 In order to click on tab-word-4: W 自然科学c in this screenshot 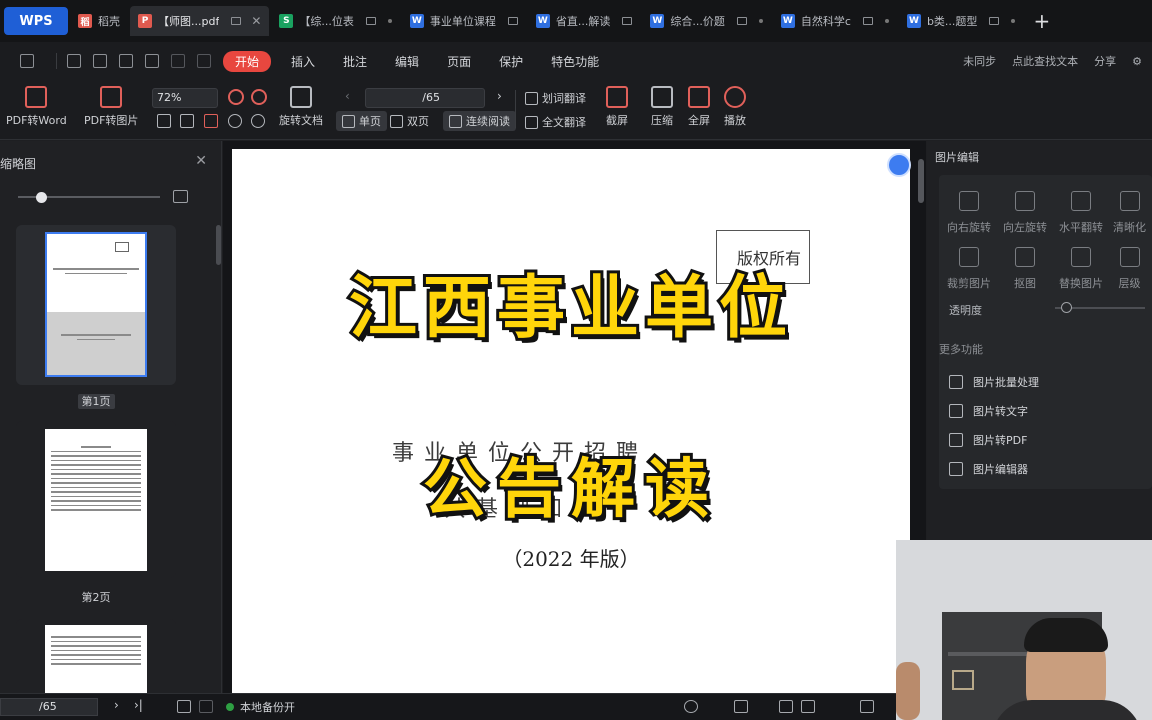, I will do `click(835, 21)`.